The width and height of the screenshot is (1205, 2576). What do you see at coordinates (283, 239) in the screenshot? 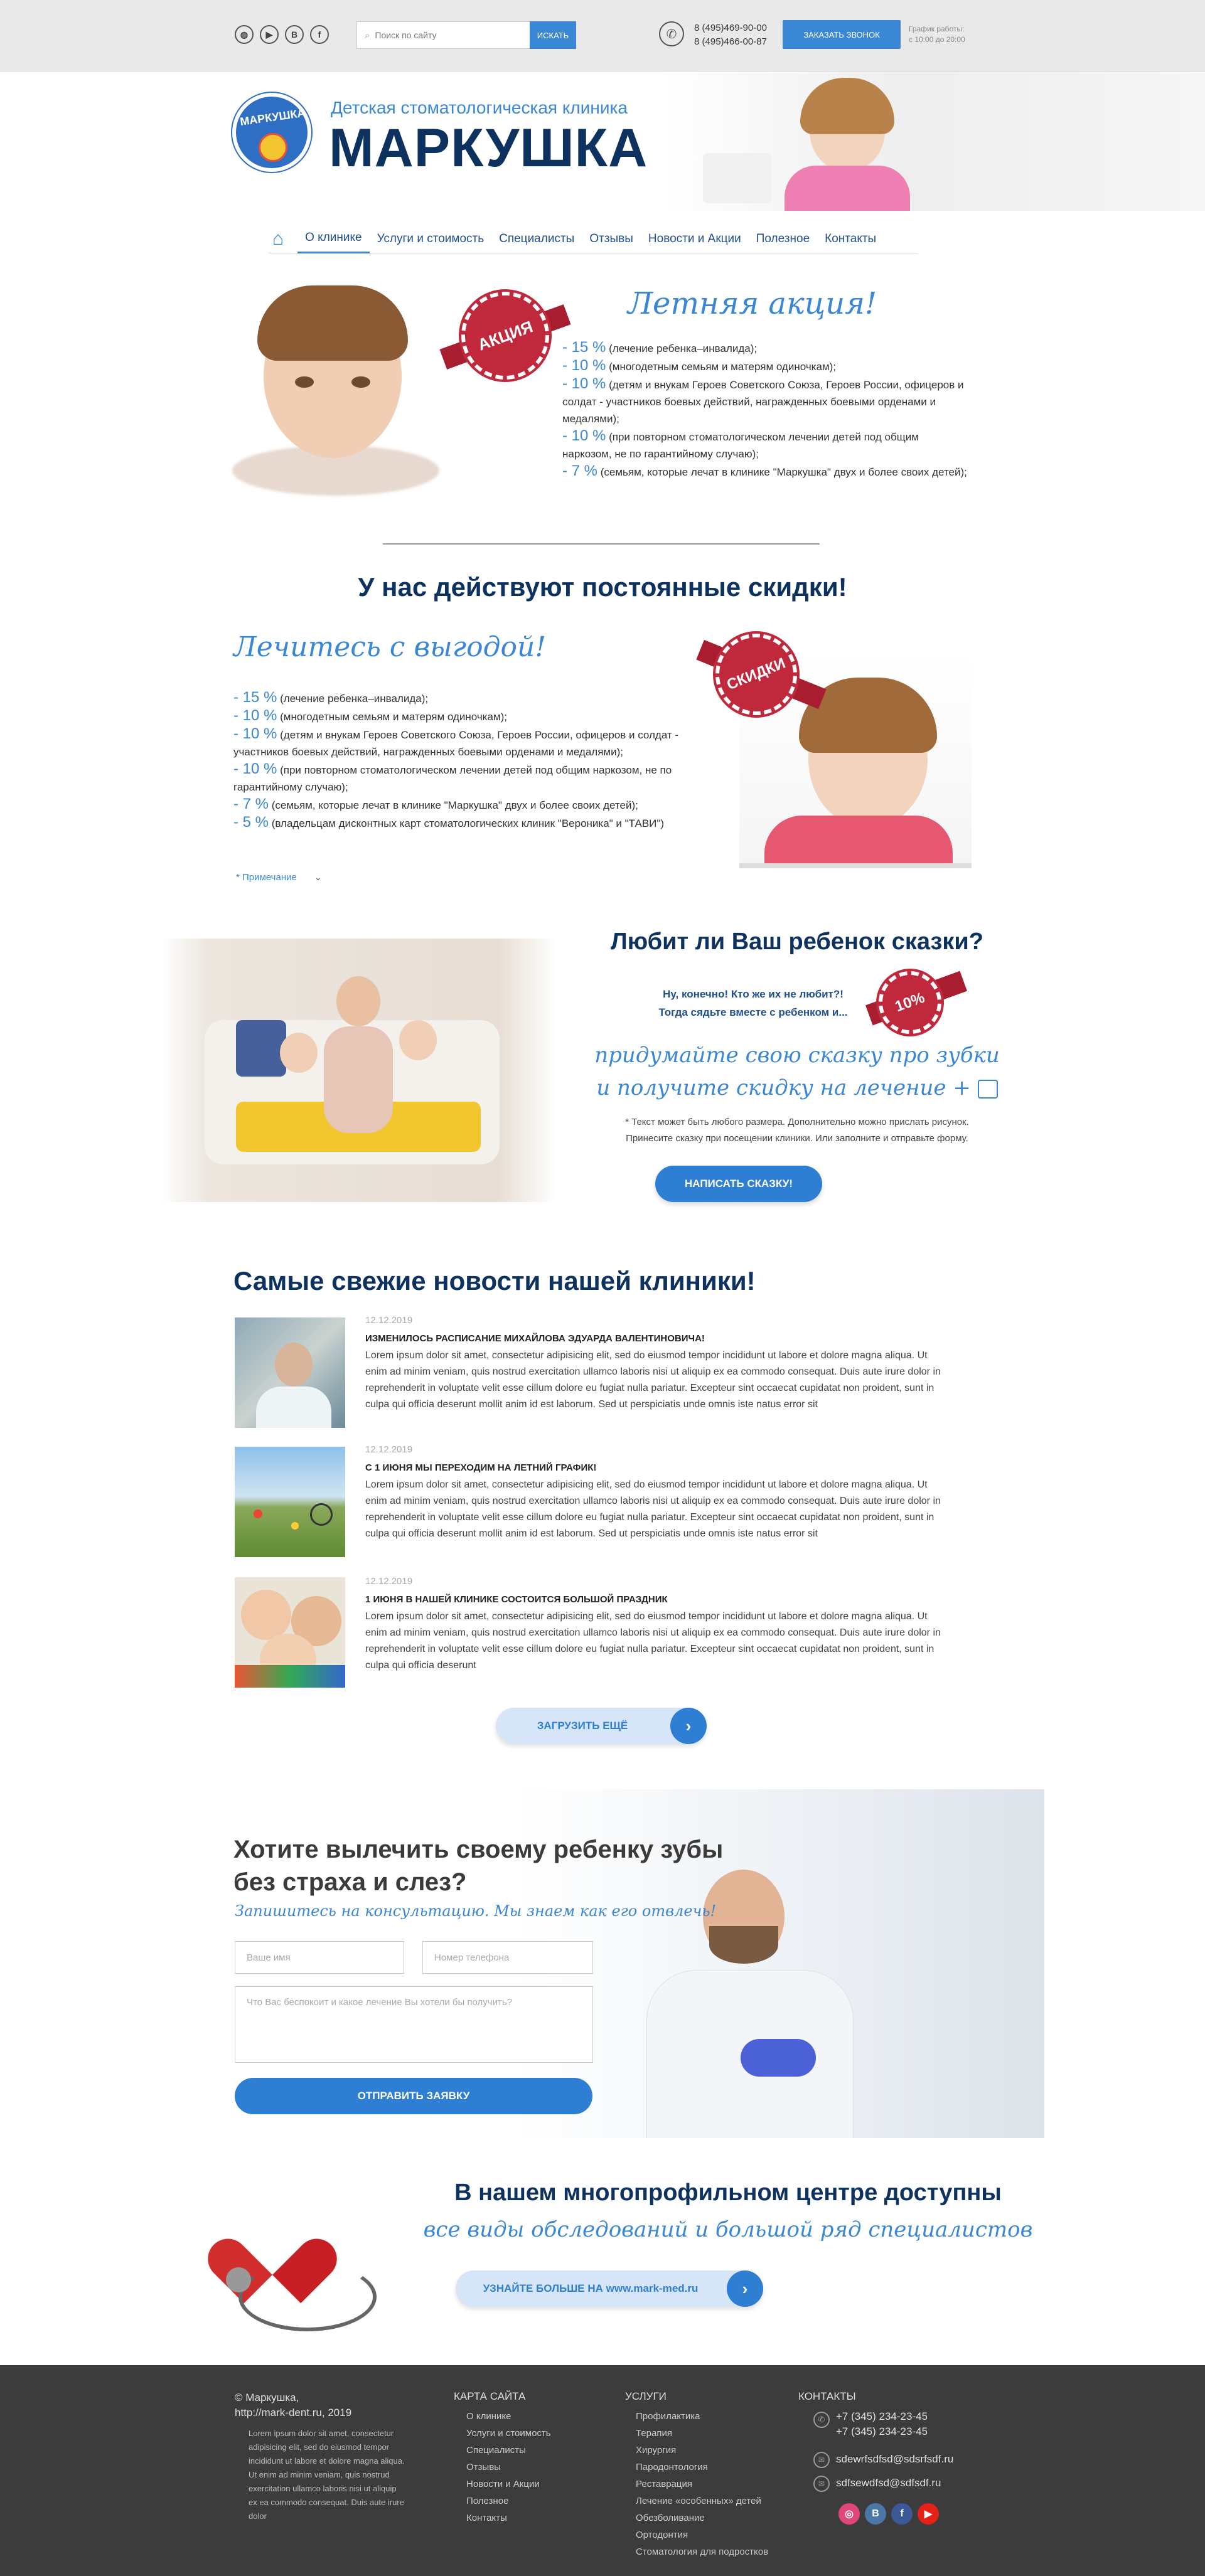
I see `home-icon: ⌂` at bounding box center [283, 239].